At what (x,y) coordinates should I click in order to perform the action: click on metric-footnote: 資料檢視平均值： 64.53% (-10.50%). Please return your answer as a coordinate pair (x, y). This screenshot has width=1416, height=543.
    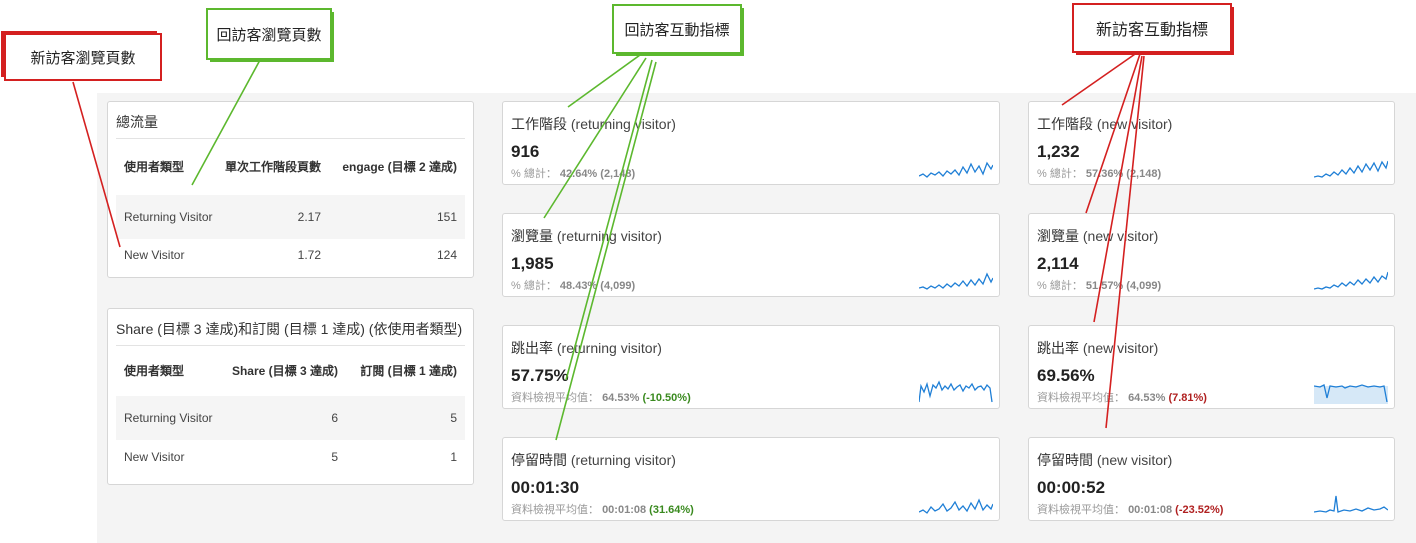
    Looking at the image, I should click on (601, 398).